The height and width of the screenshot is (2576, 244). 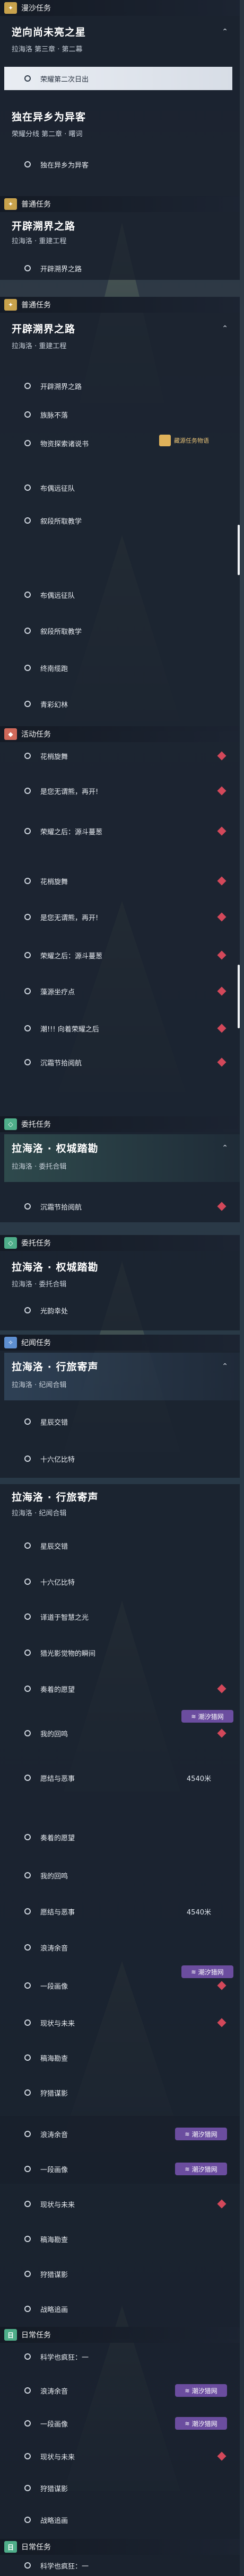 What do you see at coordinates (122, 1274) in the screenshot?
I see `quest-group-header: 拉海洛 · 权城踏勘 拉海洛 · 委托合辑` at bounding box center [122, 1274].